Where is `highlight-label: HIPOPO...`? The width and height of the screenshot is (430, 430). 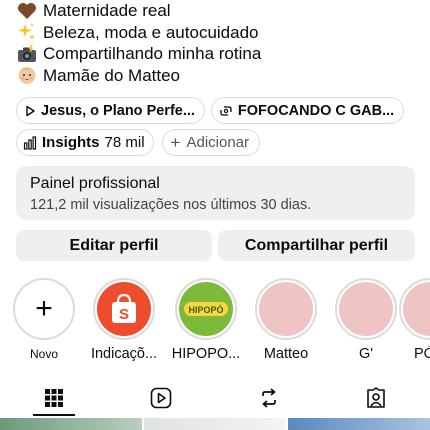 highlight-label: HIPOPO... is located at coordinates (206, 354).